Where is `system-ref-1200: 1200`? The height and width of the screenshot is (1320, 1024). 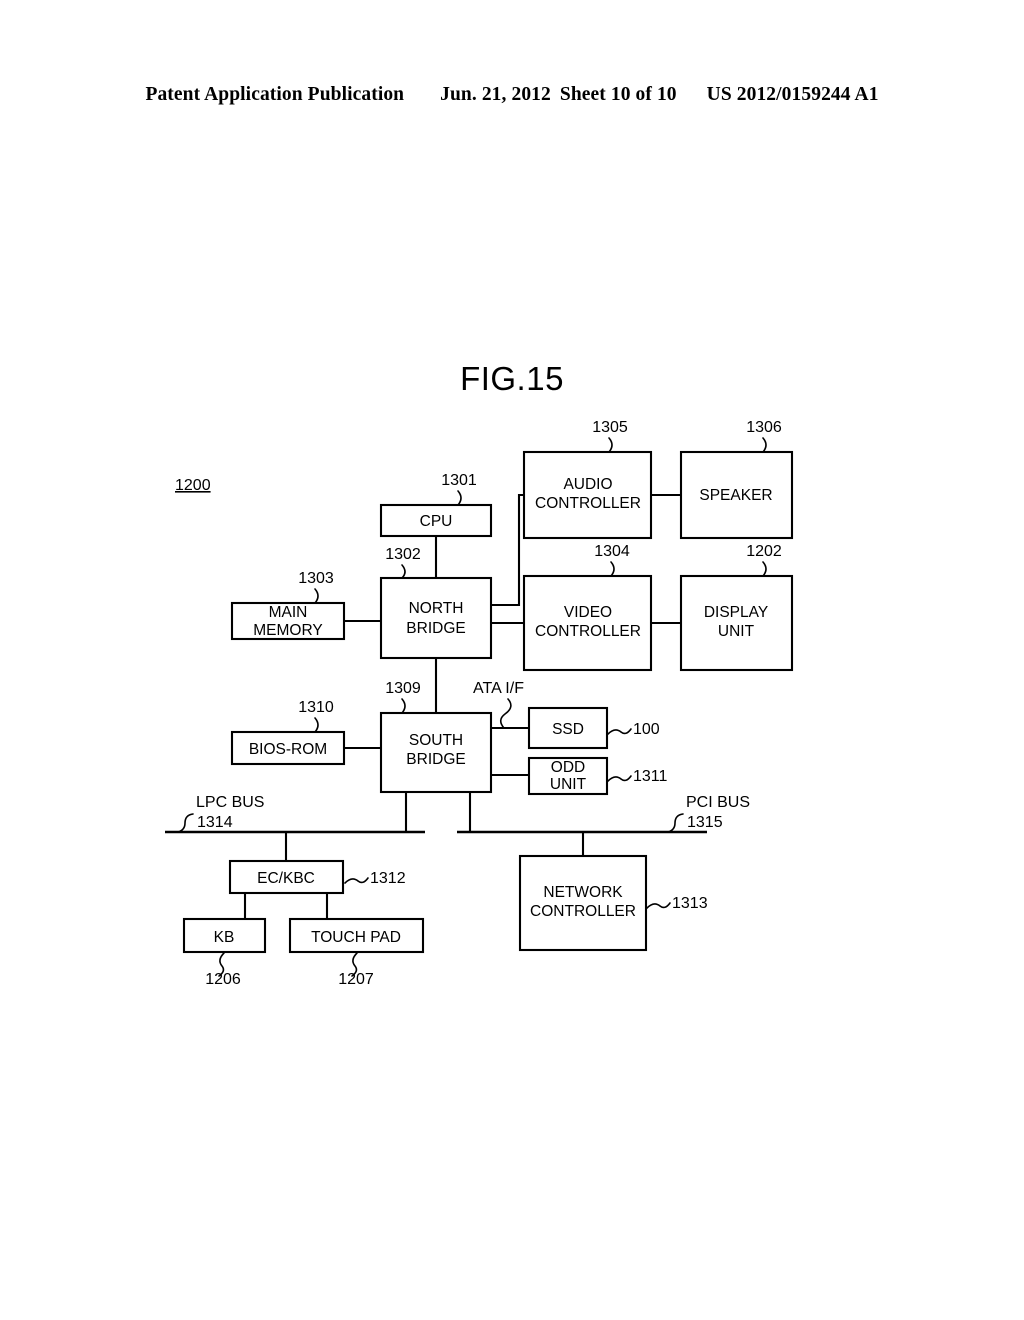 system-ref-1200: 1200 is located at coordinates (193, 485).